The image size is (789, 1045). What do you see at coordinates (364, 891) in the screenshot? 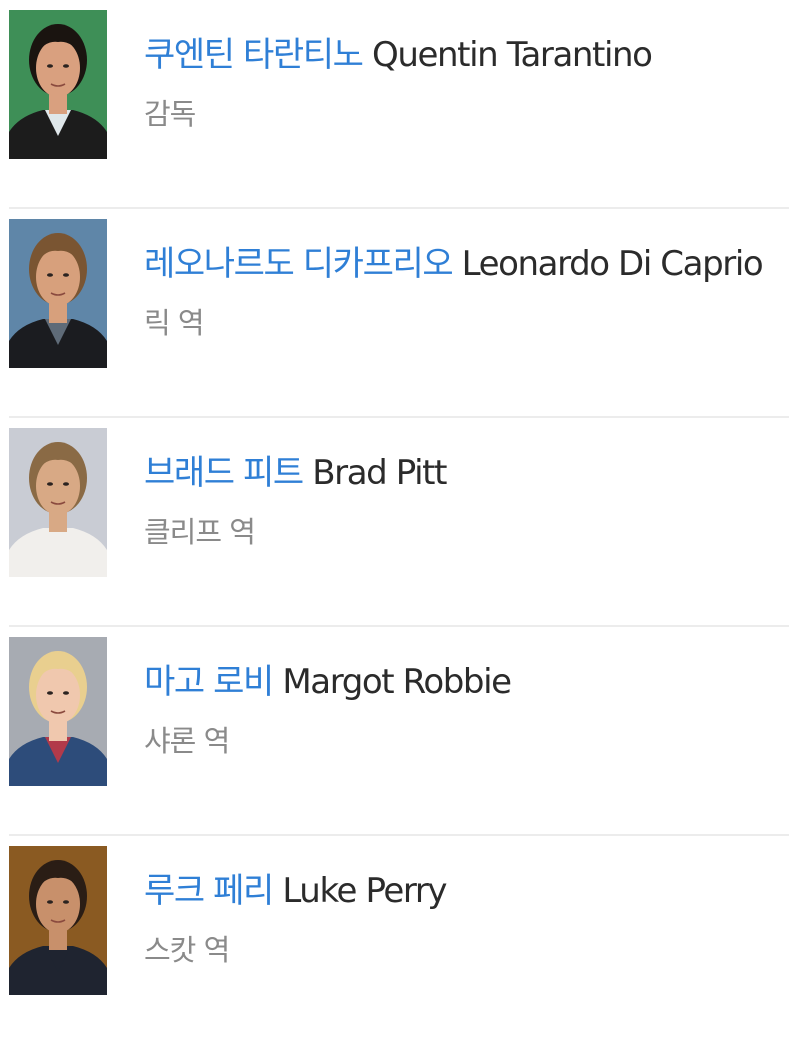
I see `person-name-english: Luke Perry` at bounding box center [364, 891].